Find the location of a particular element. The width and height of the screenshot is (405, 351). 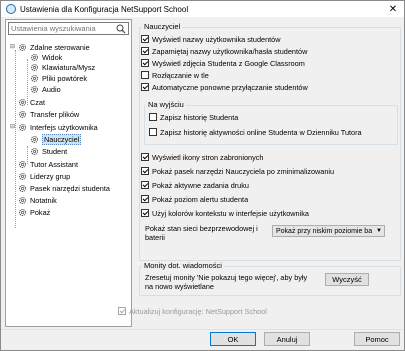

tree-item-audio: Audio is located at coordinates (45, 89).